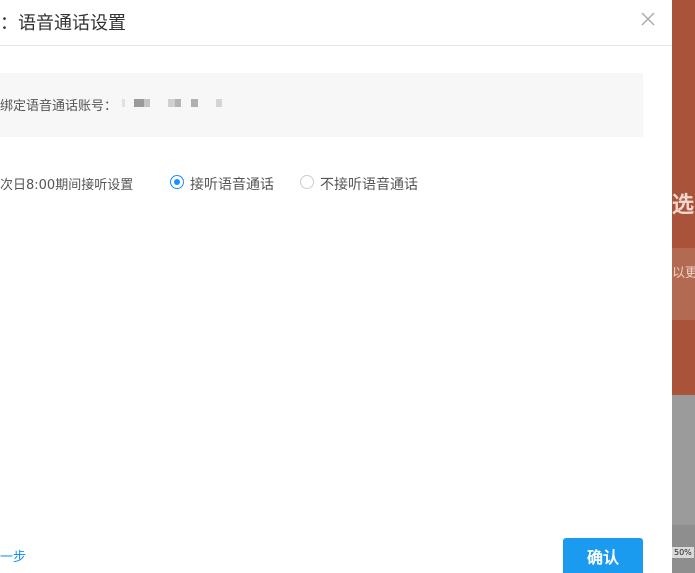 The image size is (695, 573). Describe the element at coordinates (177, 182) in the screenshot. I see `radio-checked-icon` at that location.